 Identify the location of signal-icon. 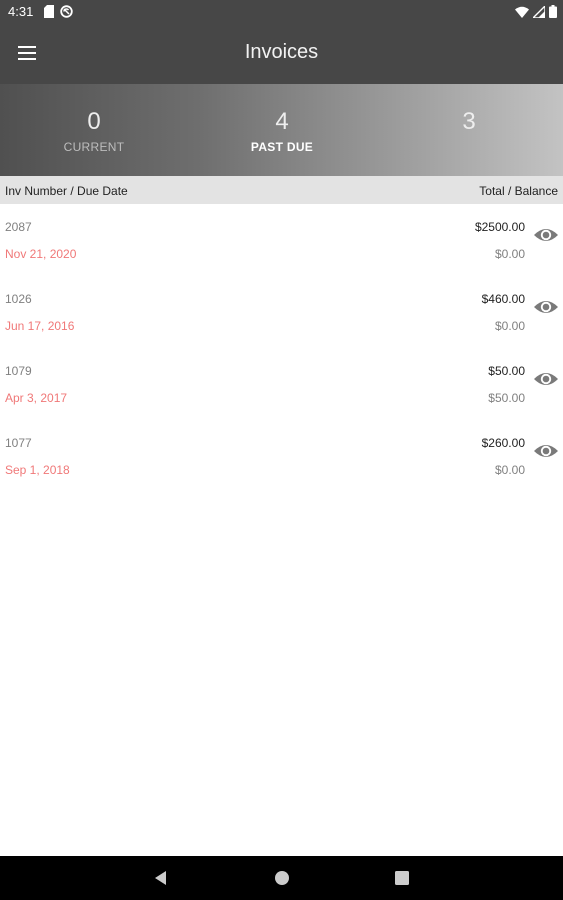
(539, 11).